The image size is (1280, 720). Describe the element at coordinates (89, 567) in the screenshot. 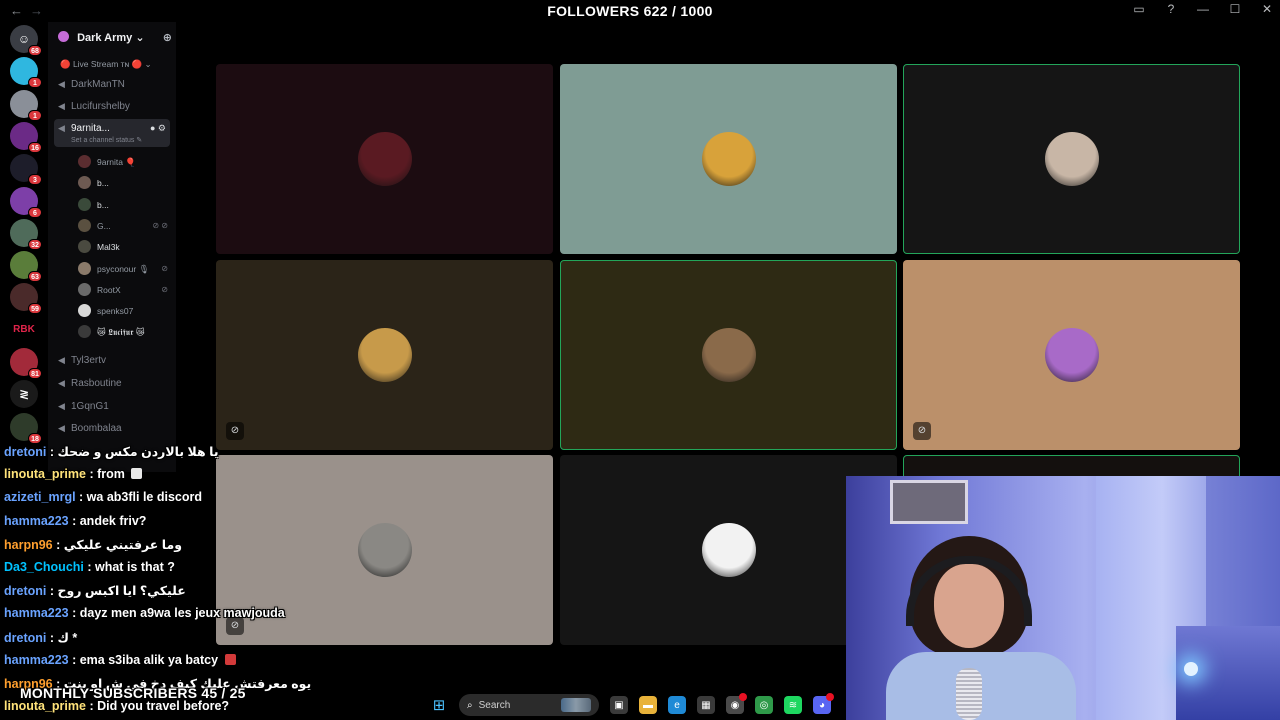

I see `chat-message: Da3_Chouchi : what is that ?` at that location.